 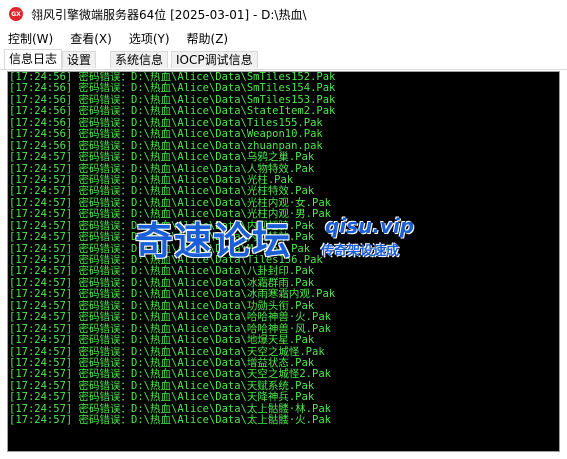 I want to click on menu-control: 控制(W), so click(x=30, y=38).